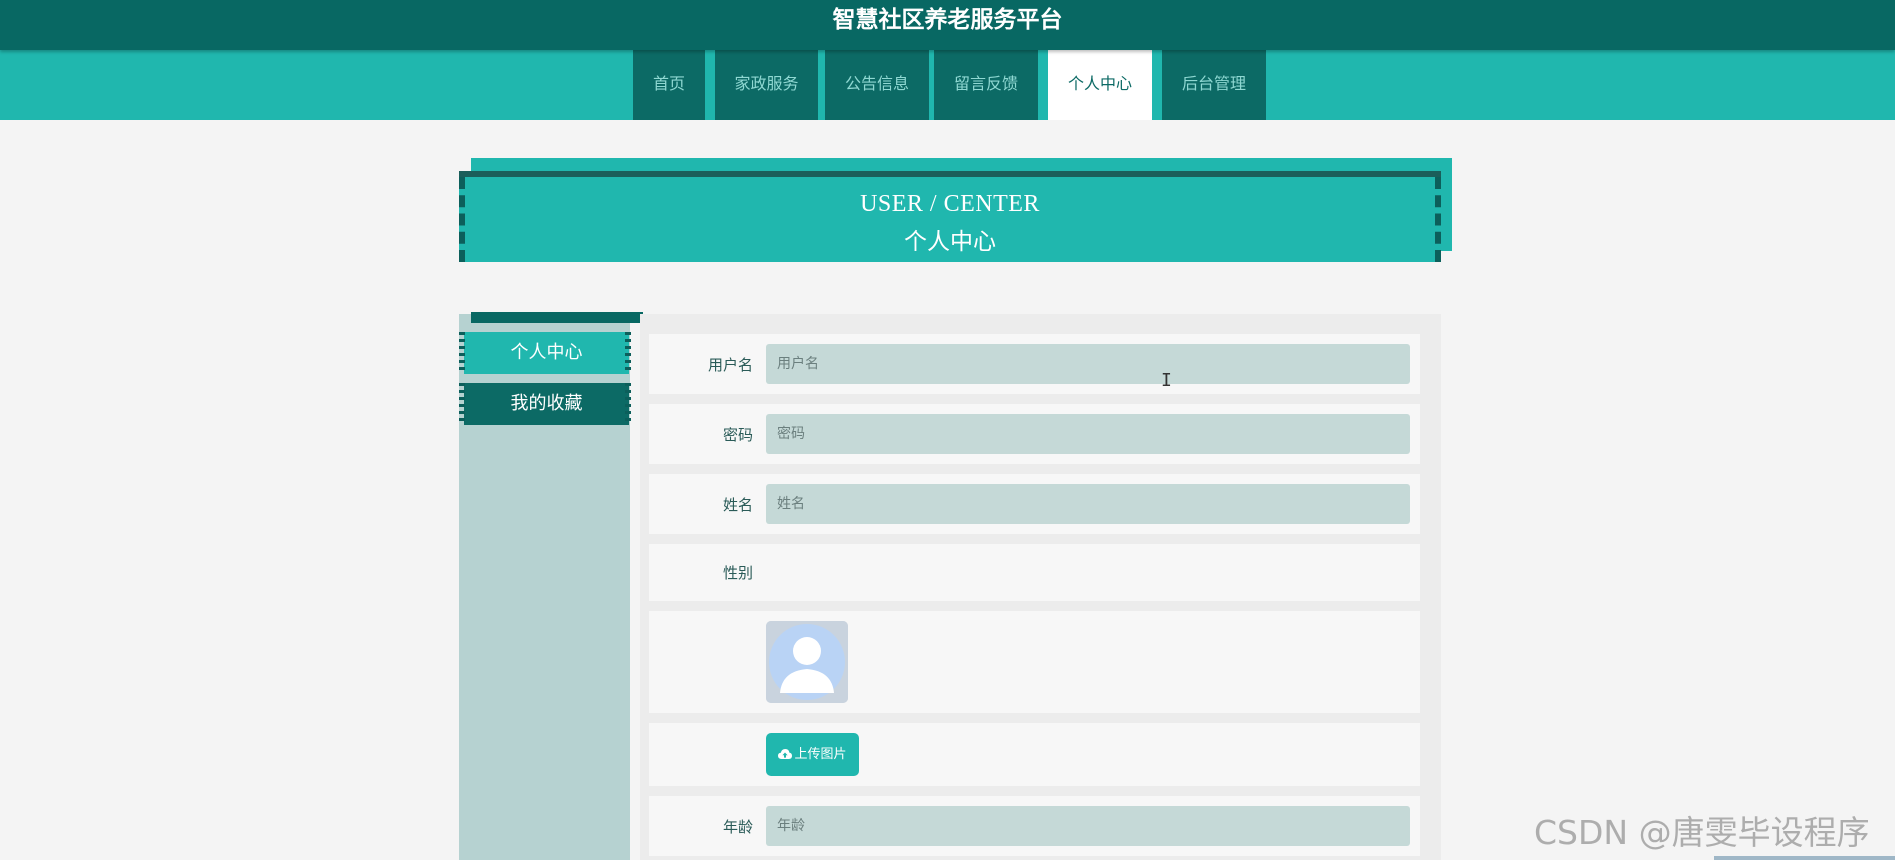 Image resolution: width=1895 pixels, height=860 pixels. What do you see at coordinates (820, 754) in the screenshot?
I see `upload-button-label: 上传图片` at bounding box center [820, 754].